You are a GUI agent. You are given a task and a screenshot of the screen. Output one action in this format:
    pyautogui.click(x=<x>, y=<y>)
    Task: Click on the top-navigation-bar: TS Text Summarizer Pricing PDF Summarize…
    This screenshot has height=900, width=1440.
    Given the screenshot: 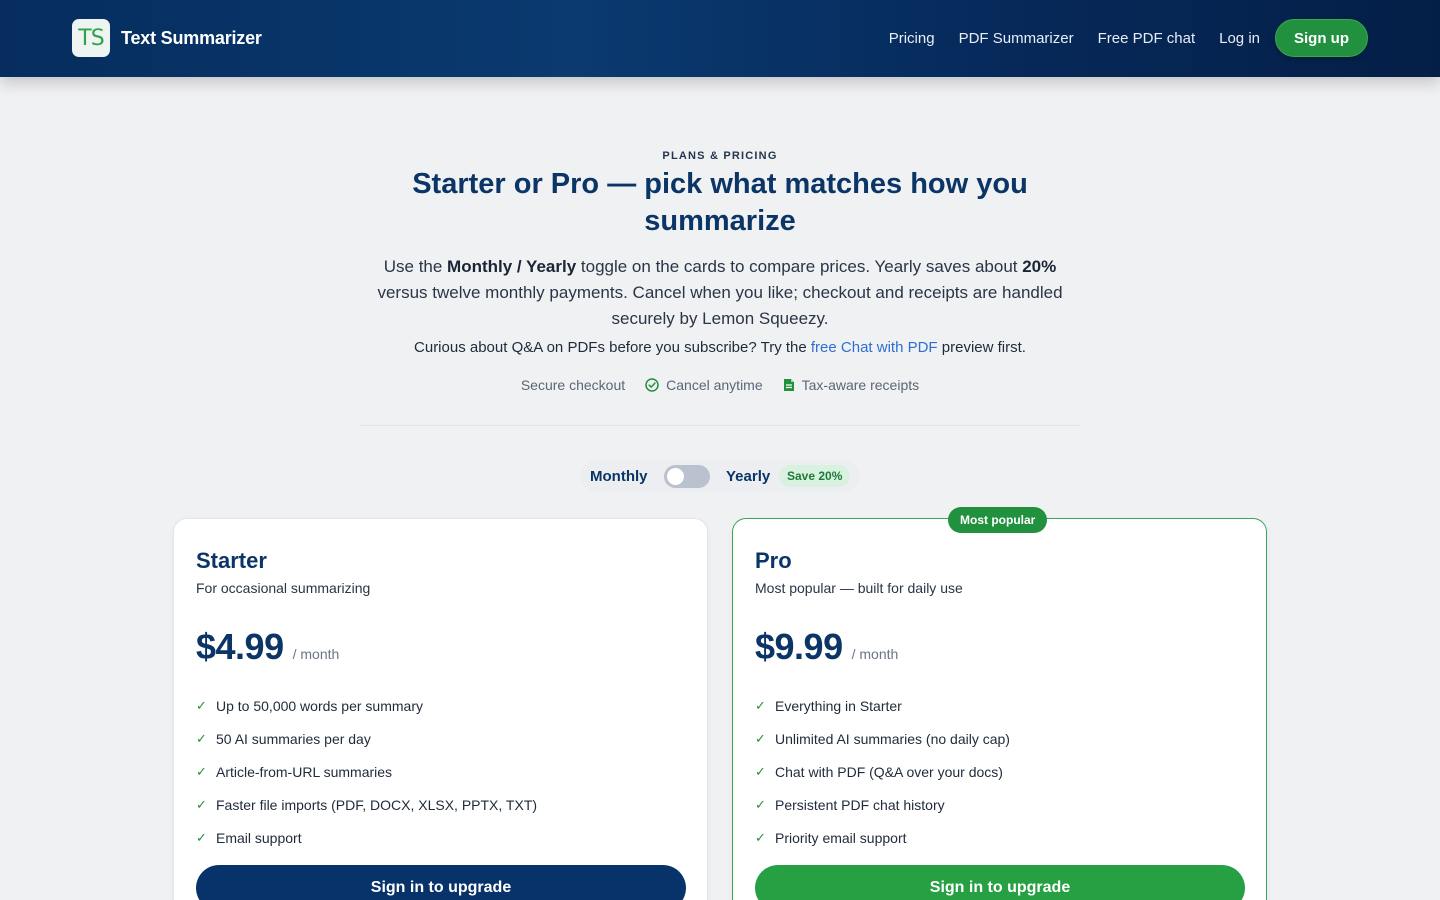 What is the action you would take?
    pyautogui.click(x=720, y=38)
    